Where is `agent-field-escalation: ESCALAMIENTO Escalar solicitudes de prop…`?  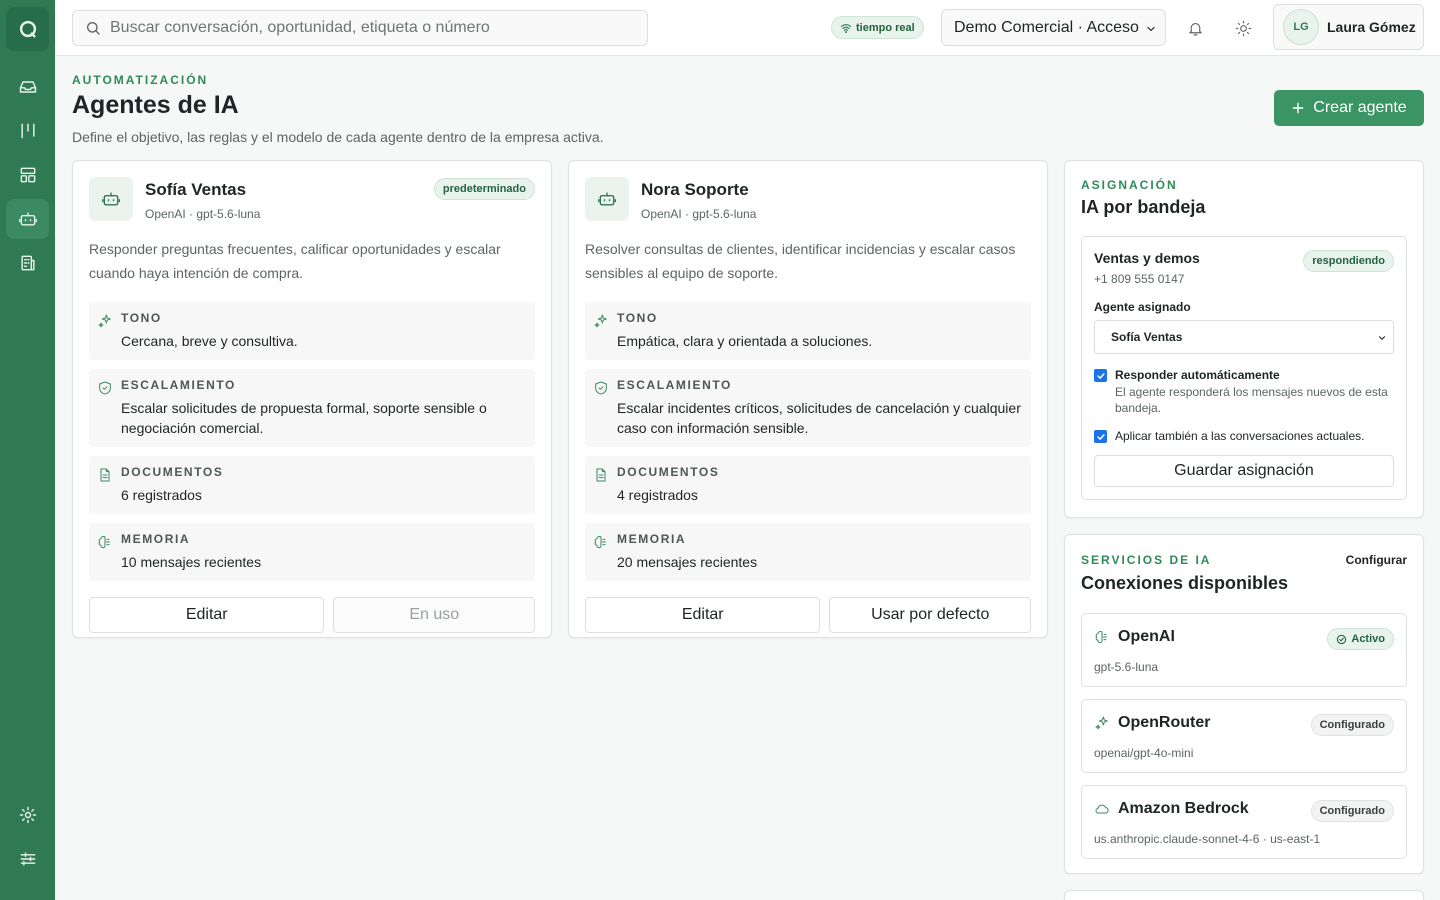
agent-field-escalation: ESCALAMIENTO Escalar solicitudes de prop… is located at coordinates (312, 408).